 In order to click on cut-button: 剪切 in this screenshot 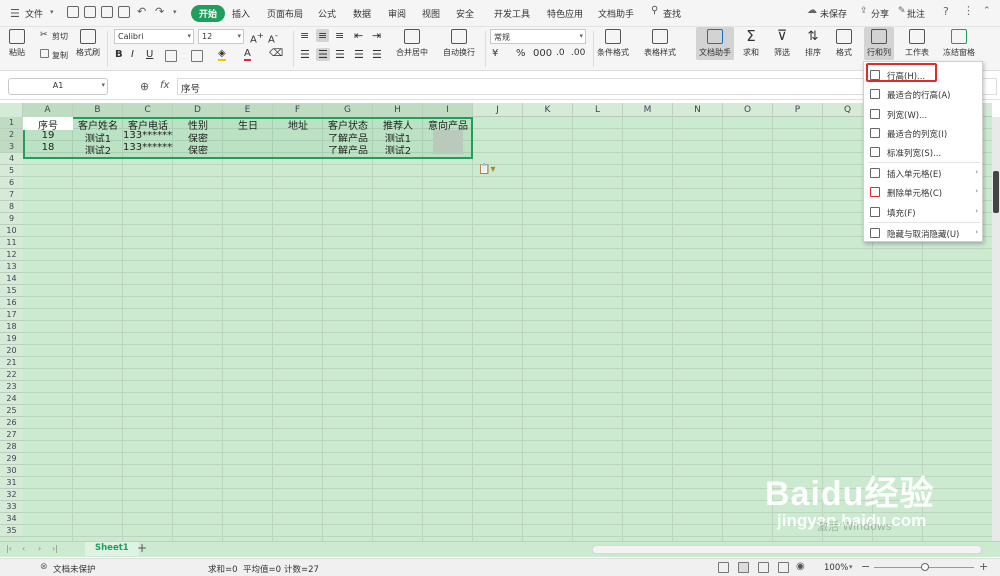, I will do `click(60, 36)`.